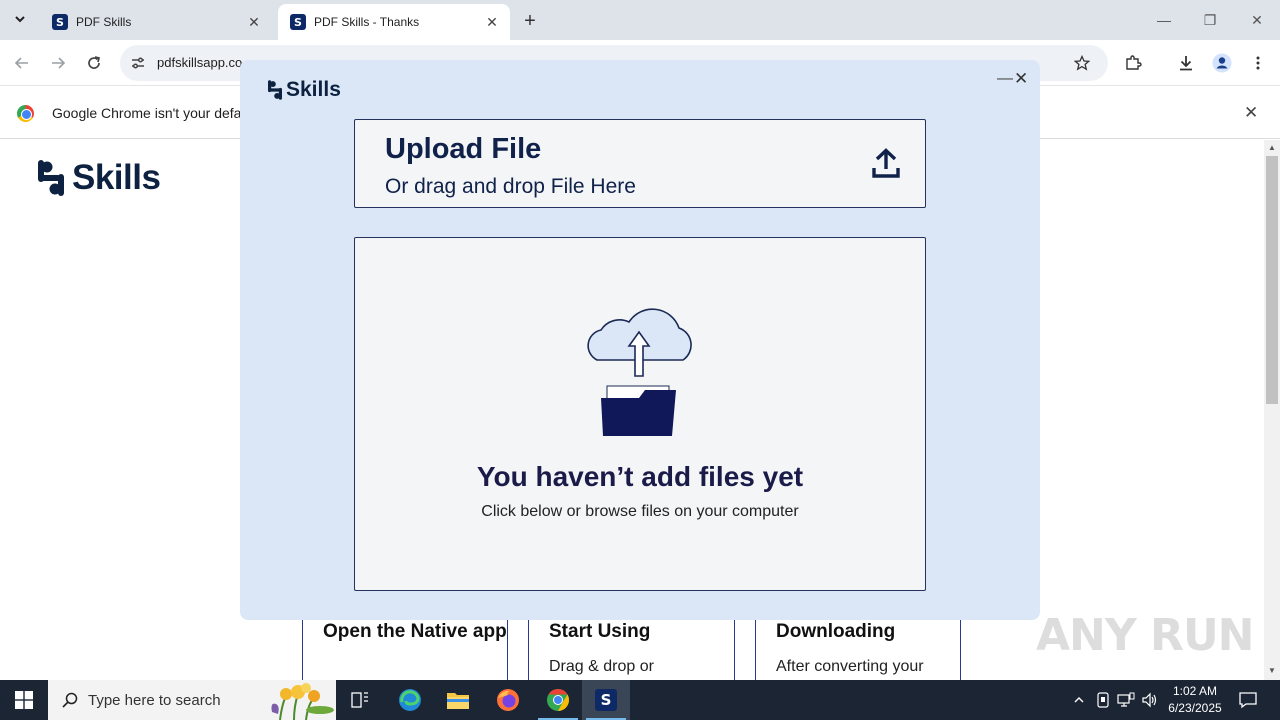  I want to click on cloud-upload-folder-icon, so click(639, 372).